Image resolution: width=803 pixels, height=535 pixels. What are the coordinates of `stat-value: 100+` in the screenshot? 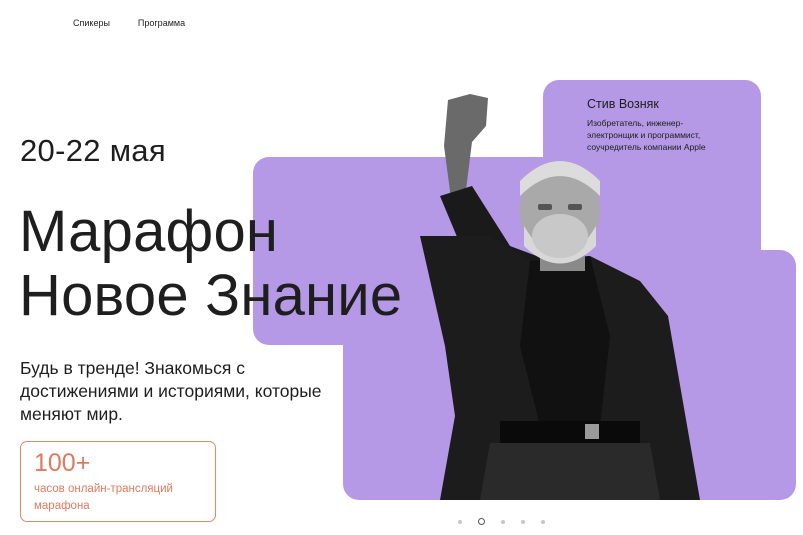 It's located at (62, 463).